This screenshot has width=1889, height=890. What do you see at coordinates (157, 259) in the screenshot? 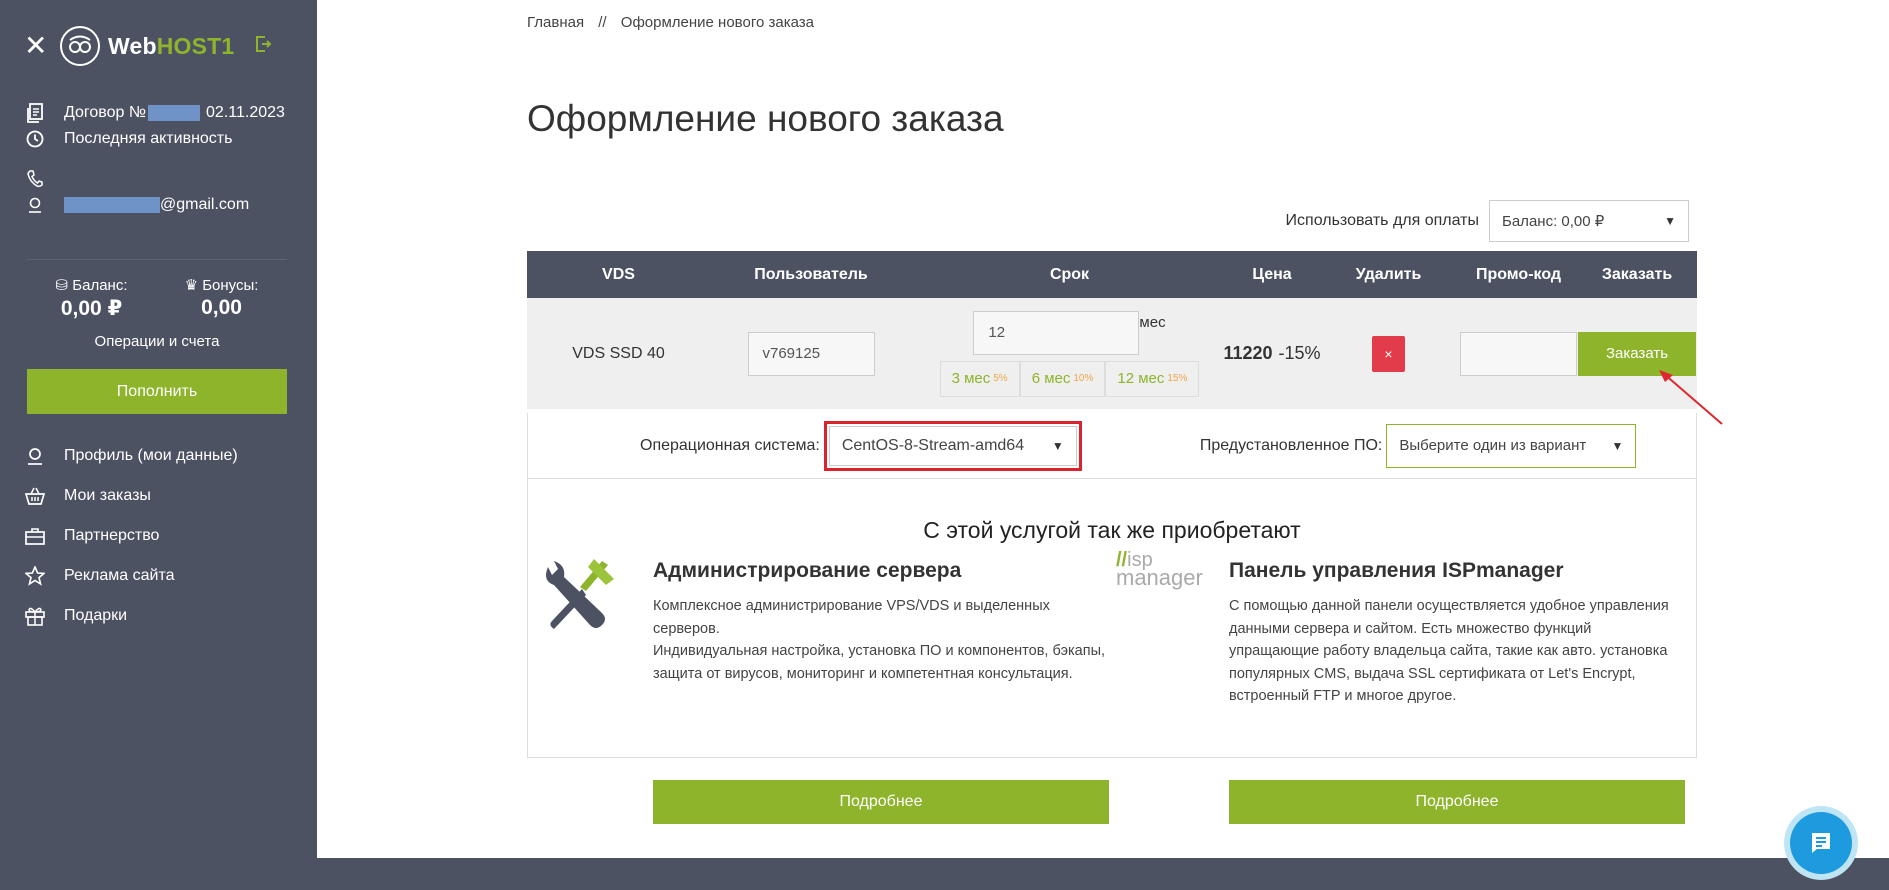
I see `sidebar-divider` at bounding box center [157, 259].